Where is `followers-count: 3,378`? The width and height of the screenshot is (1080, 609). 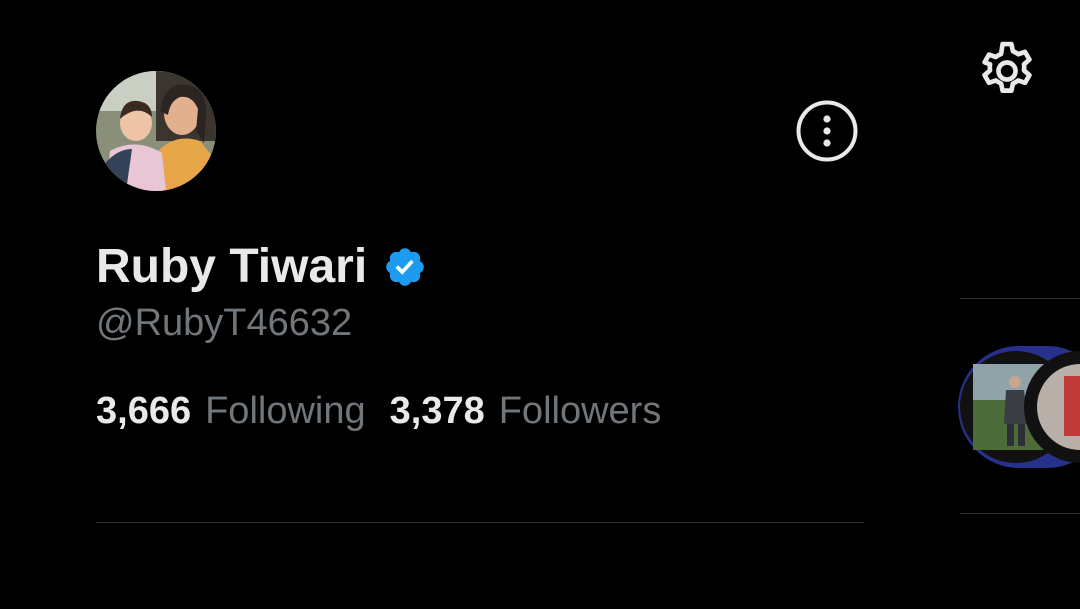
followers-count: 3,378 is located at coordinates (437, 411).